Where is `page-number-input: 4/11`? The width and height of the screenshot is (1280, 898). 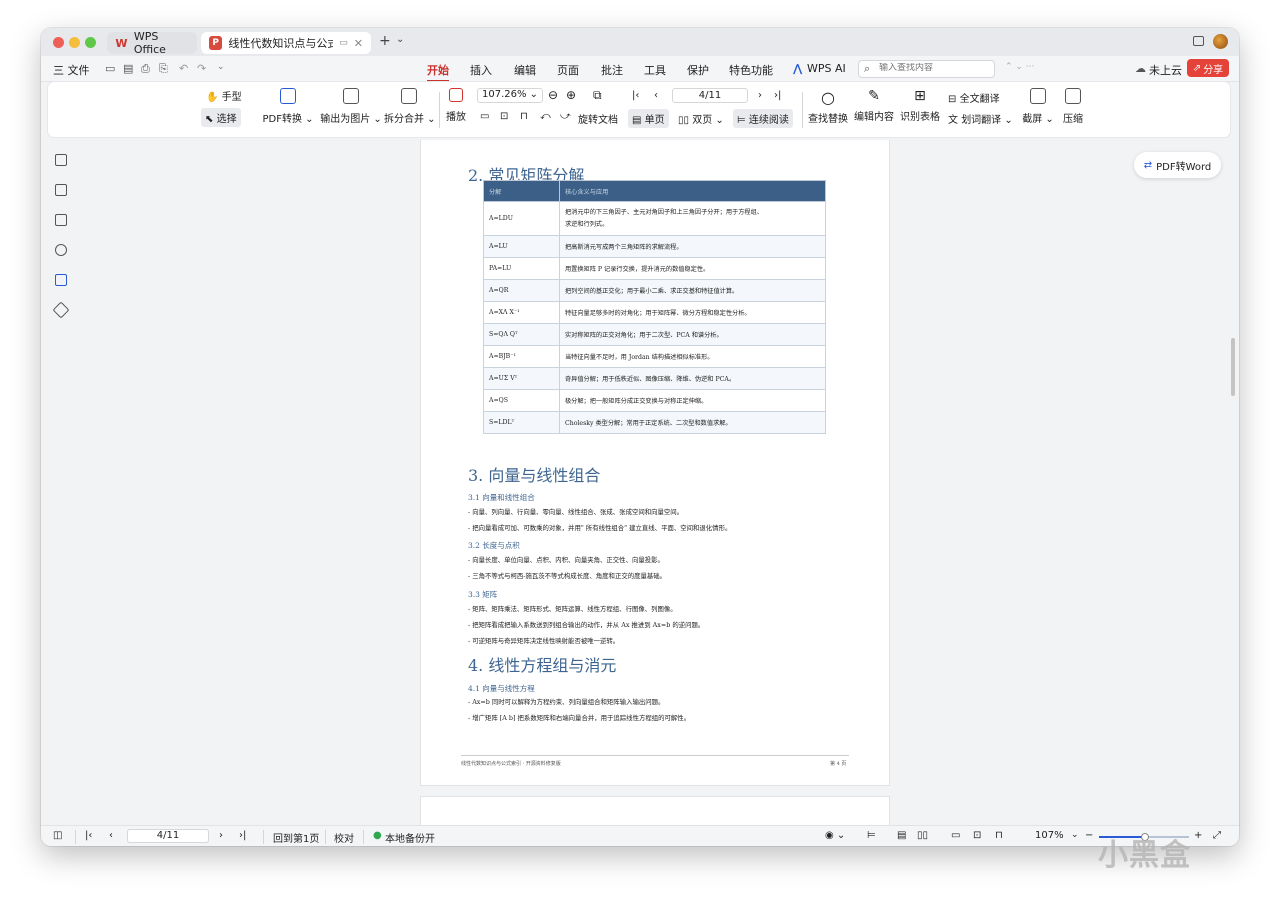 page-number-input: 4/11 is located at coordinates (710, 95).